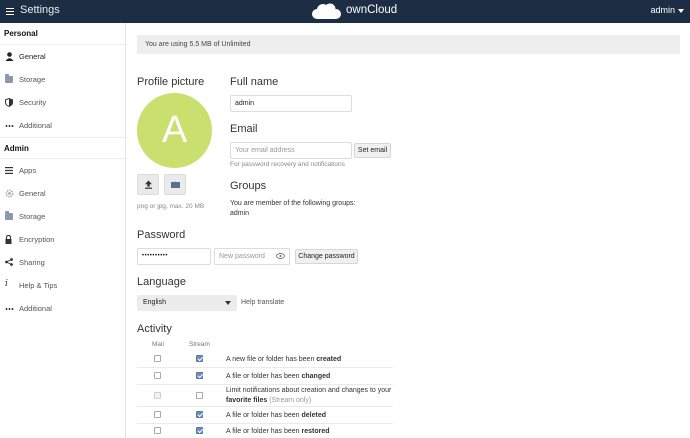 The width and height of the screenshot is (690, 438). Describe the element at coordinates (278, 376) in the screenshot. I see `activity-row-label: A file or folder has been changed` at that location.